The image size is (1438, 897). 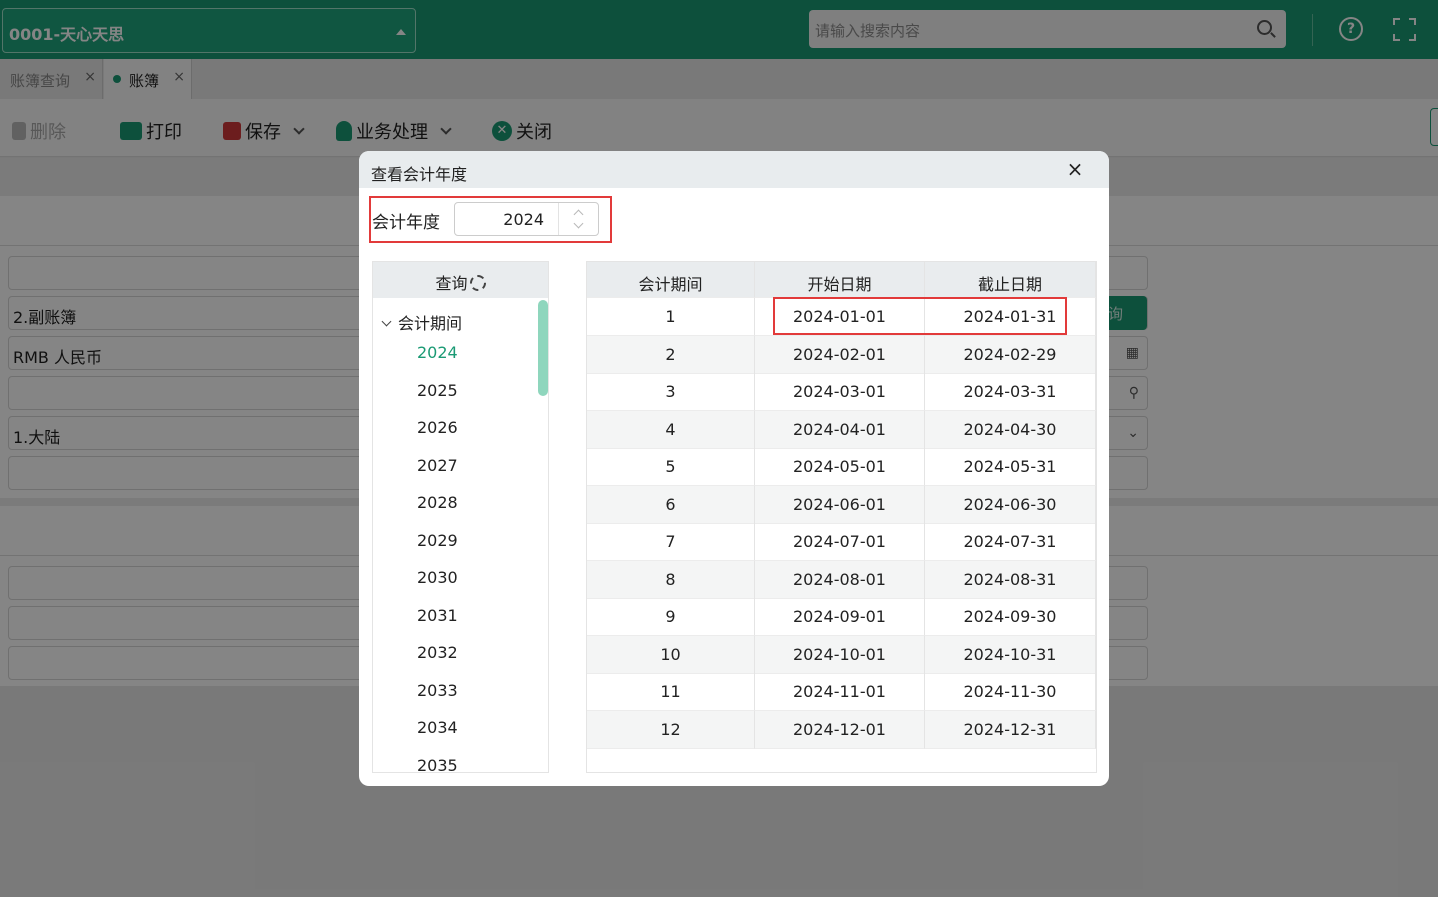 What do you see at coordinates (437, 652) in the screenshot?
I see `tree-item: 2032` at bounding box center [437, 652].